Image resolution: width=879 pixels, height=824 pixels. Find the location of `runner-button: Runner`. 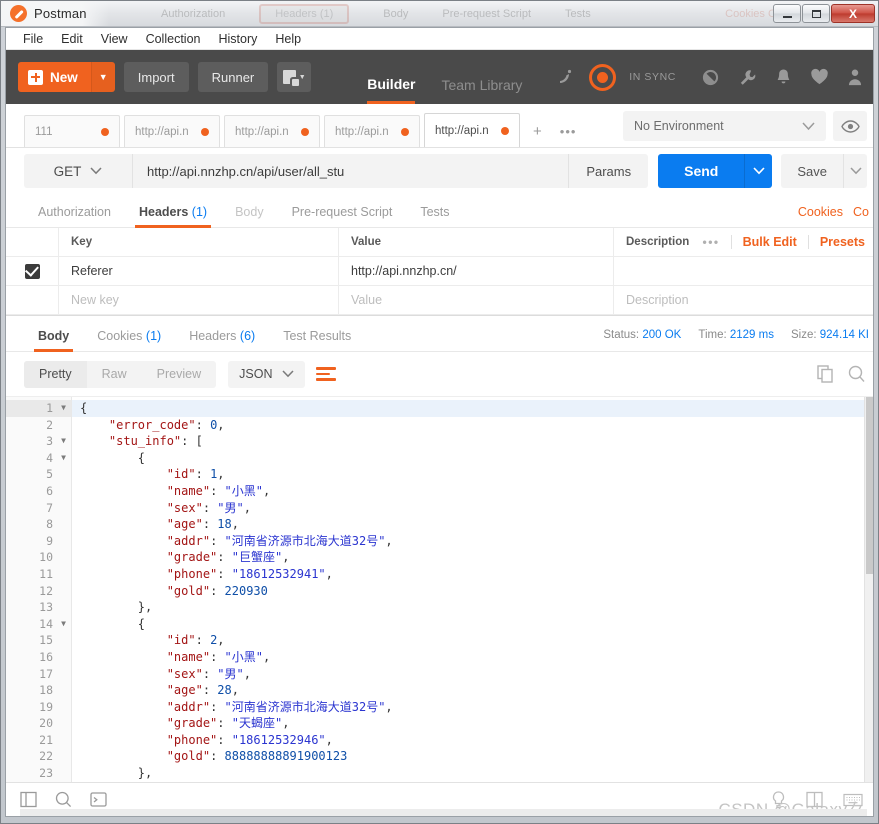

runner-button: Runner is located at coordinates (233, 77).